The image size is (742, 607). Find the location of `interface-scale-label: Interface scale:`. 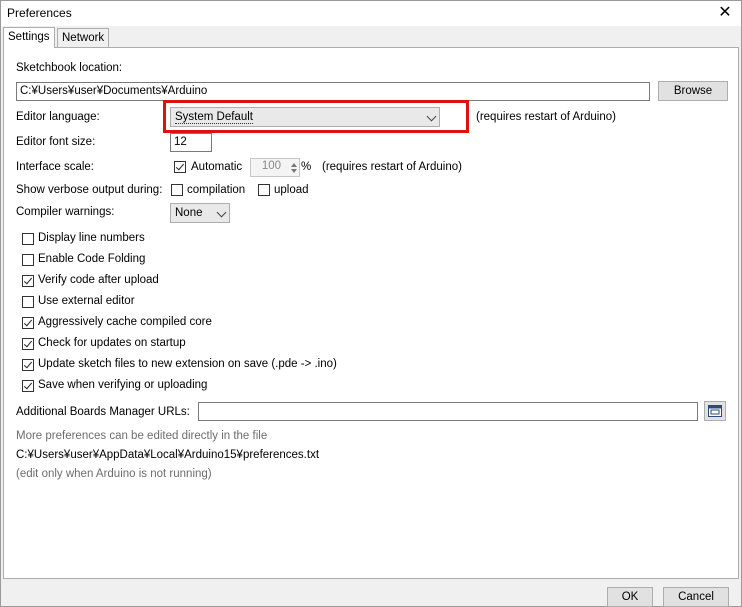

interface-scale-label: Interface scale: is located at coordinates (55, 167).